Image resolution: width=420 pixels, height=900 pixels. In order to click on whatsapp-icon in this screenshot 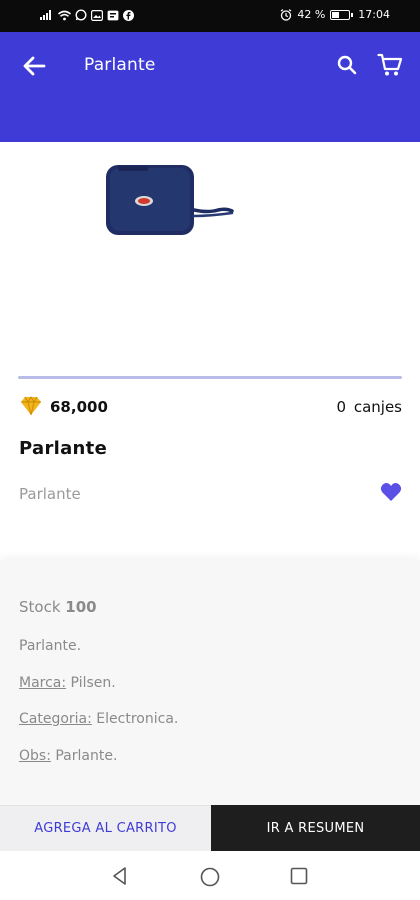, I will do `click(81, 15)`.